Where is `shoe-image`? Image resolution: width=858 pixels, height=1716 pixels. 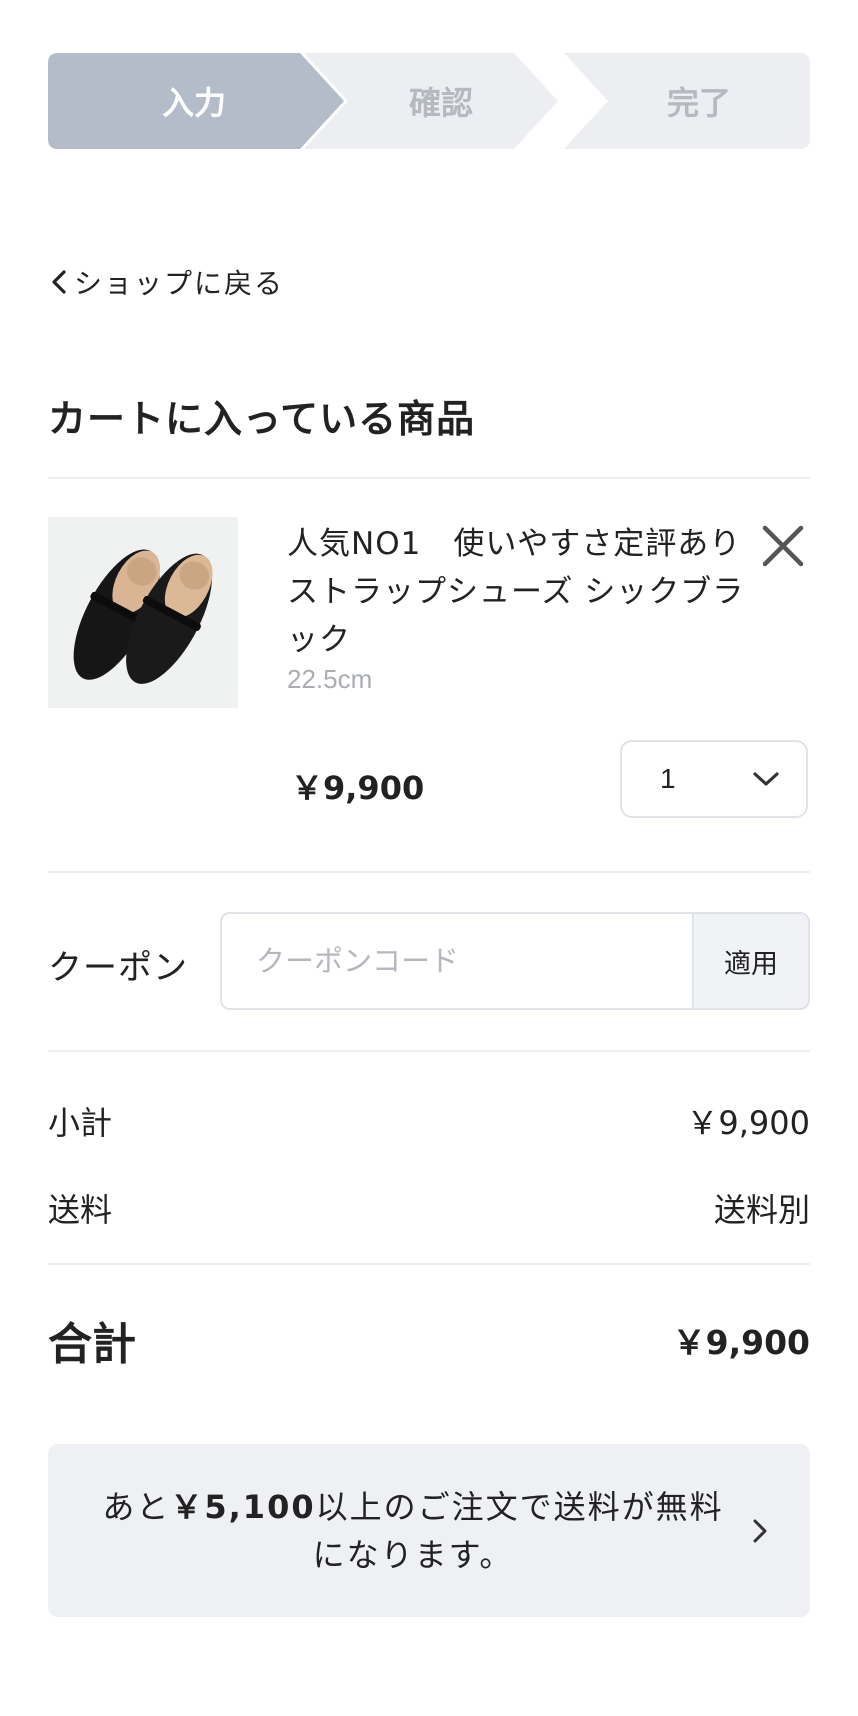
shoe-image is located at coordinates (143, 612).